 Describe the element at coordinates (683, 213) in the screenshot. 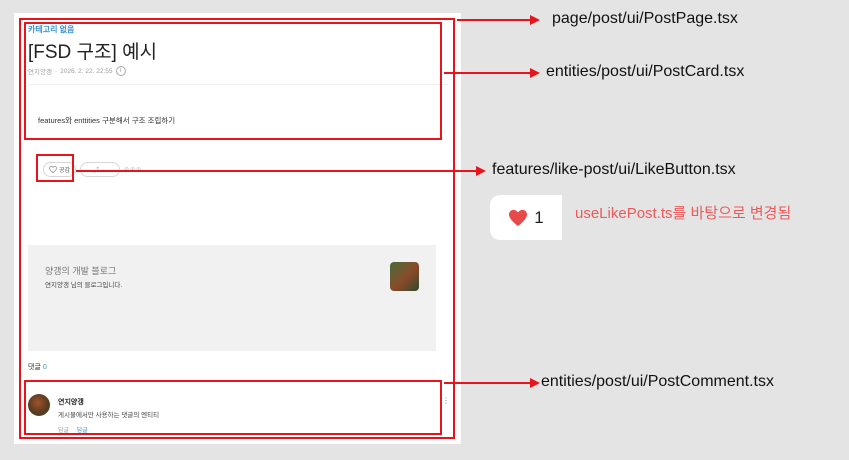

I see `change-note: useLikePost.ts를 바탕으로 변경됨` at that location.